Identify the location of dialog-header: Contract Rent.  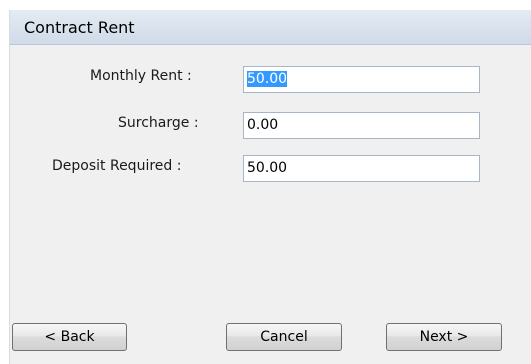
(270, 27).